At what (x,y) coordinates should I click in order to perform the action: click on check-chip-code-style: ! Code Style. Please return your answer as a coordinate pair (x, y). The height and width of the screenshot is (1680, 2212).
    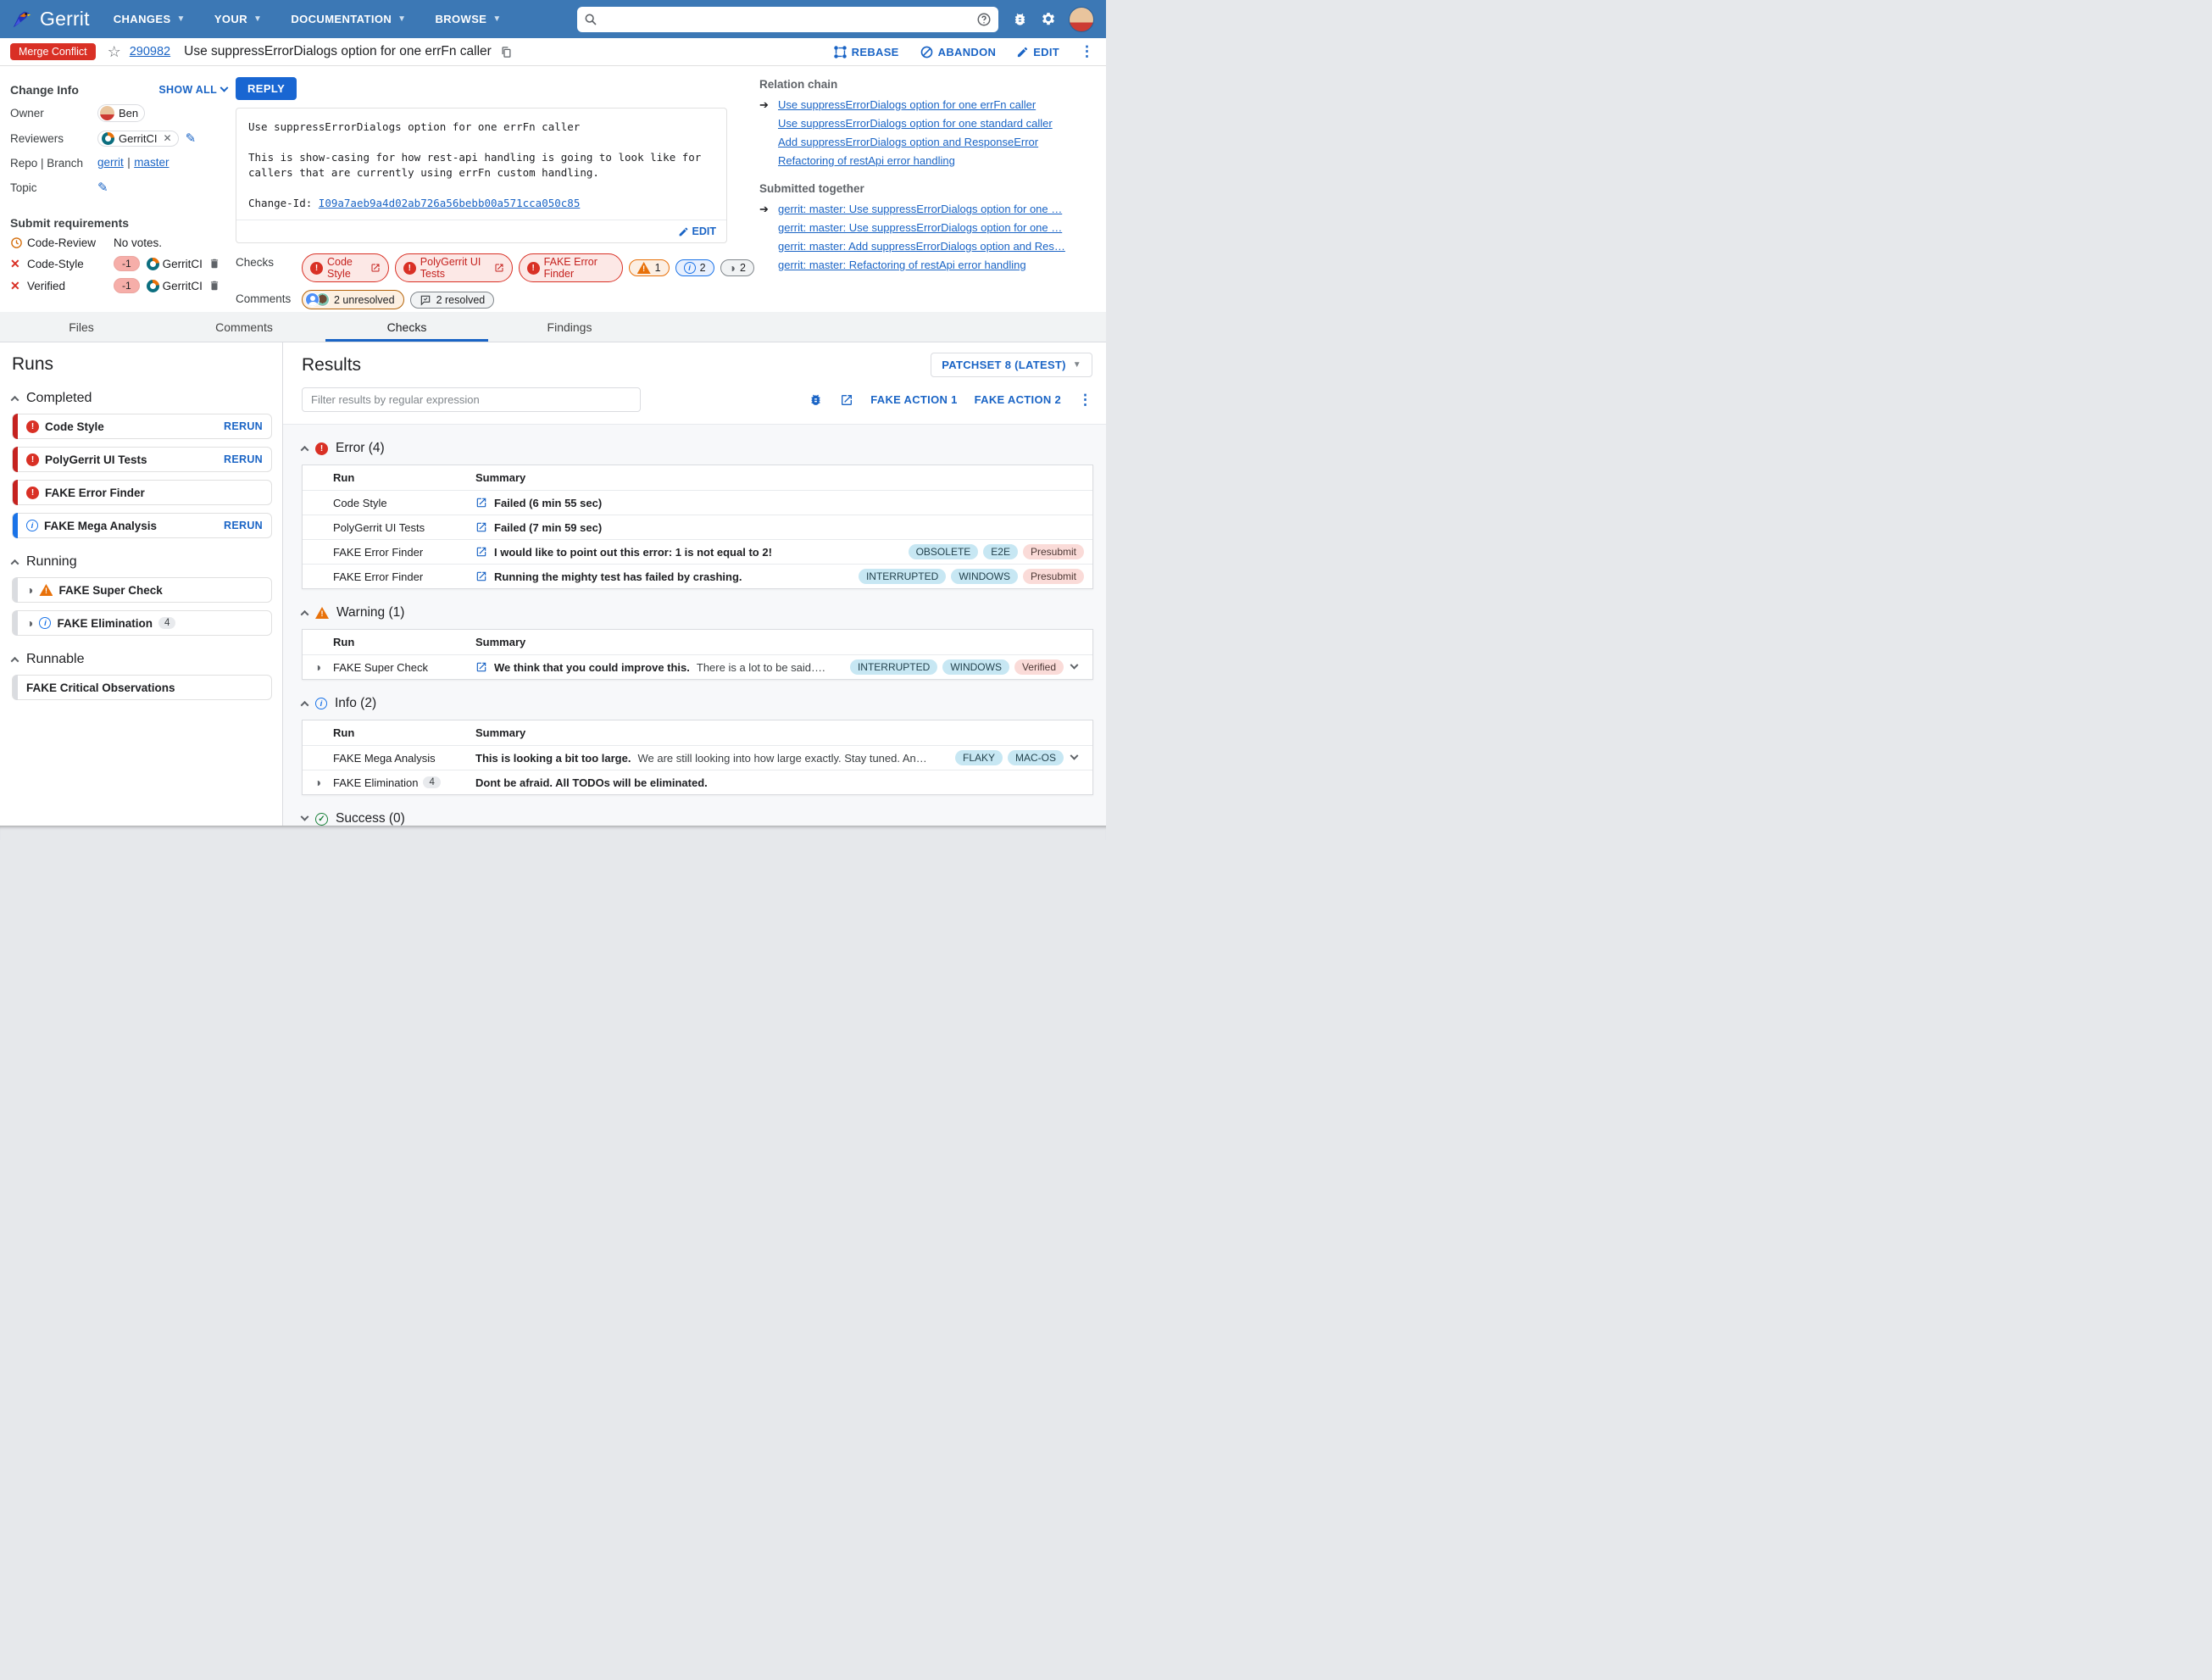
    Looking at the image, I should click on (345, 267).